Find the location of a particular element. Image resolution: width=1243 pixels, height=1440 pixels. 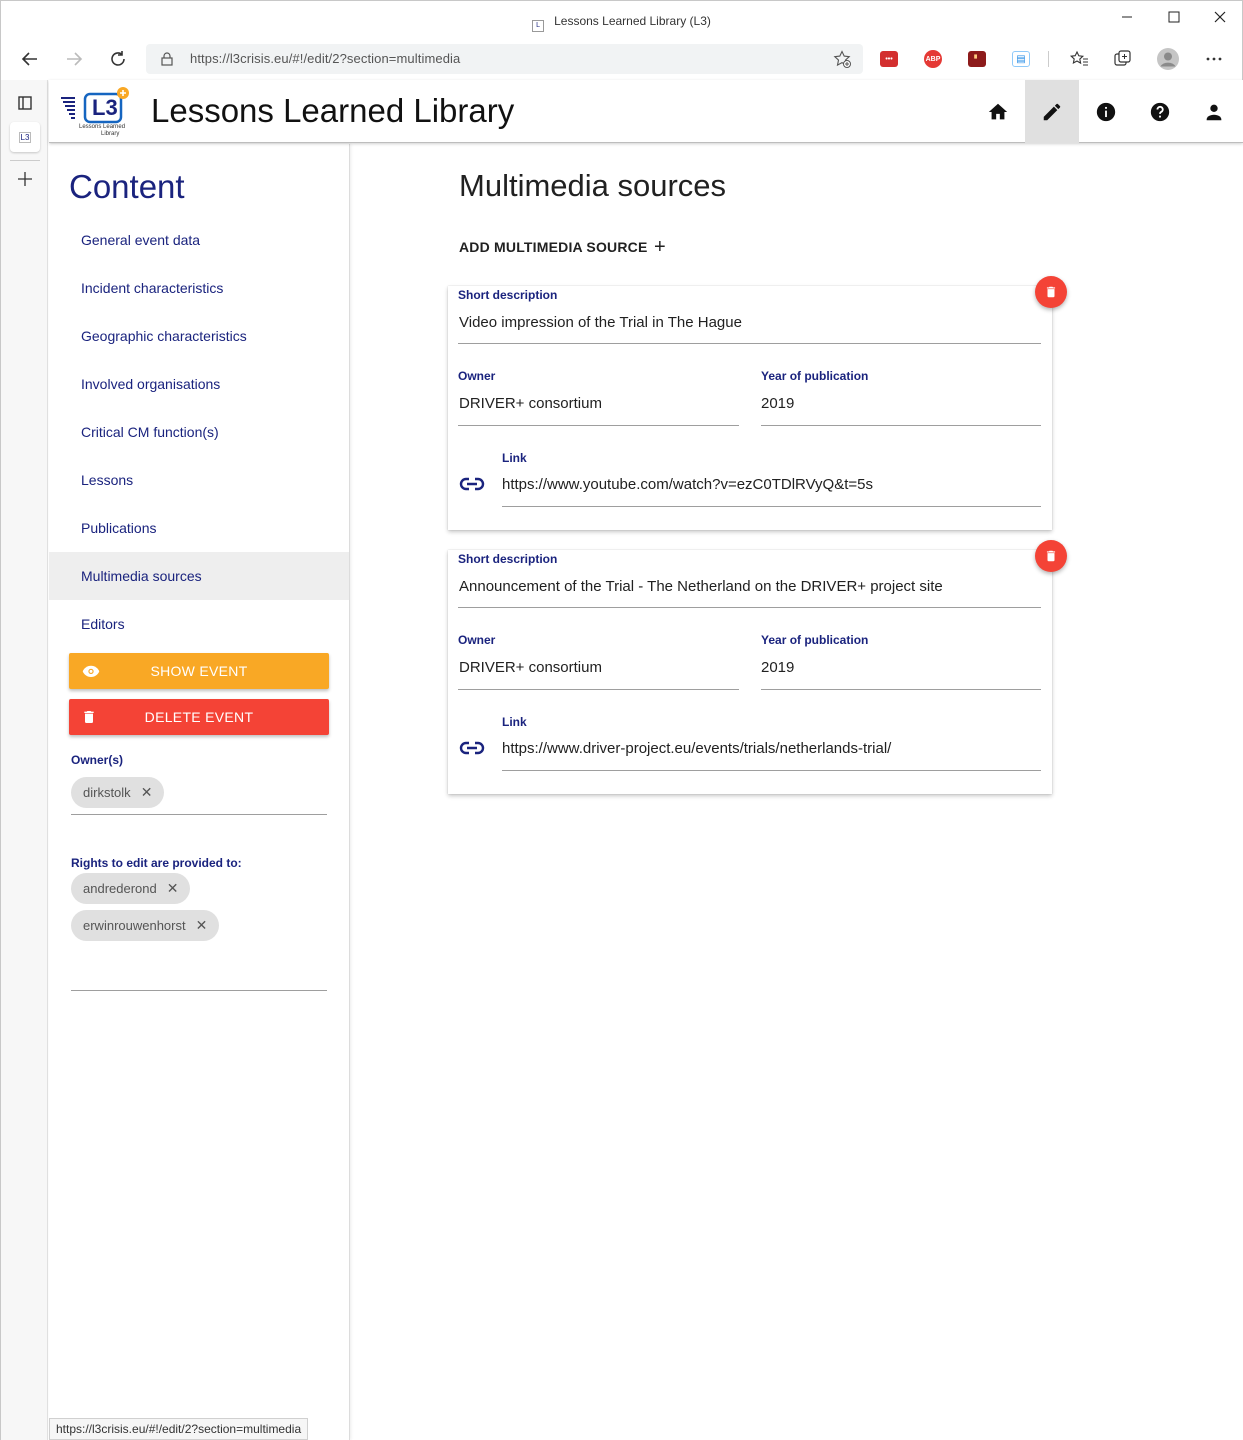

add-plus-icon: + is located at coordinates (660, 247).